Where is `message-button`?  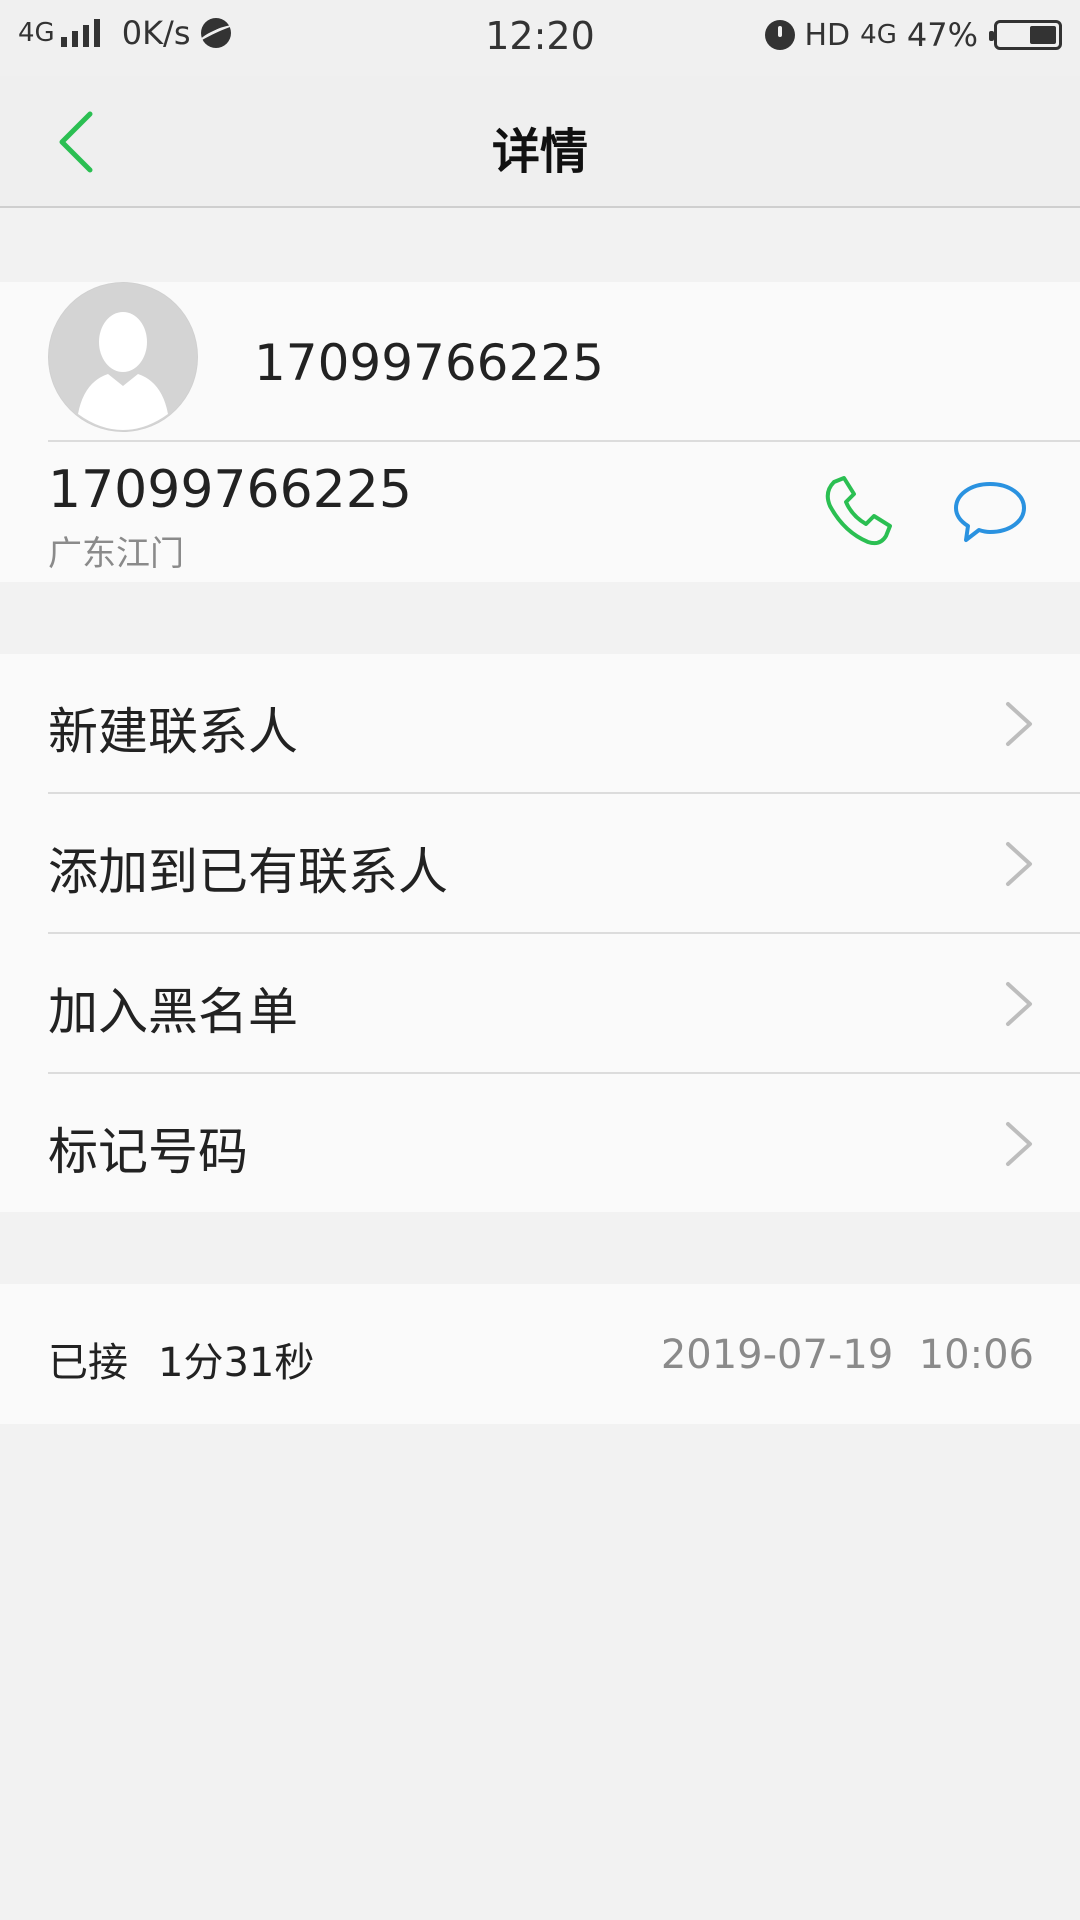 message-button is located at coordinates (990, 512).